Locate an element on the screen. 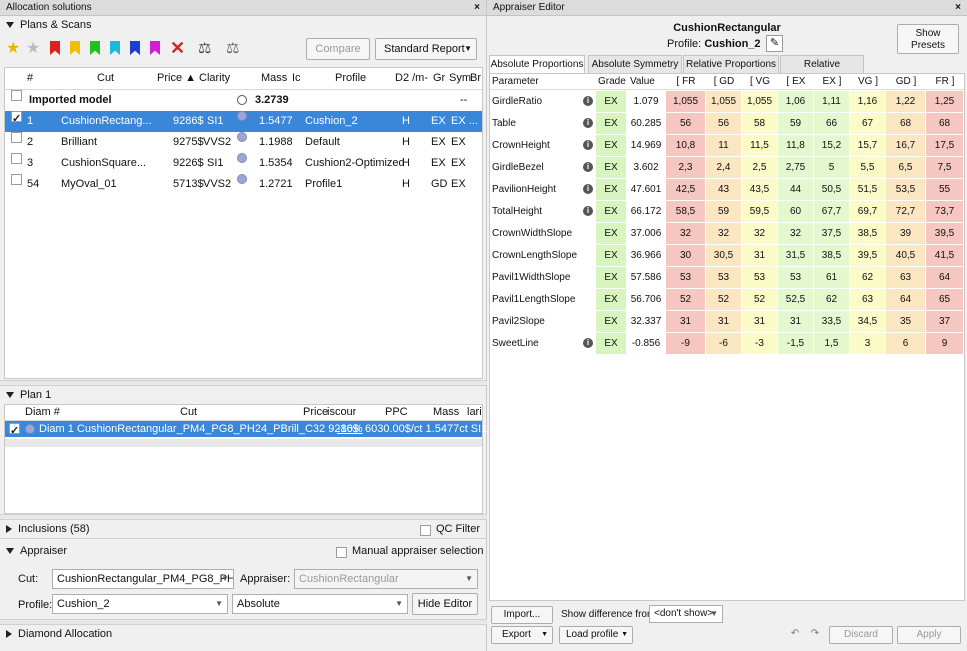 Image resolution: width=967 pixels, height=651 pixels. inclusions-header: Inclusions (58) QC Filter is located at coordinates (243, 529).